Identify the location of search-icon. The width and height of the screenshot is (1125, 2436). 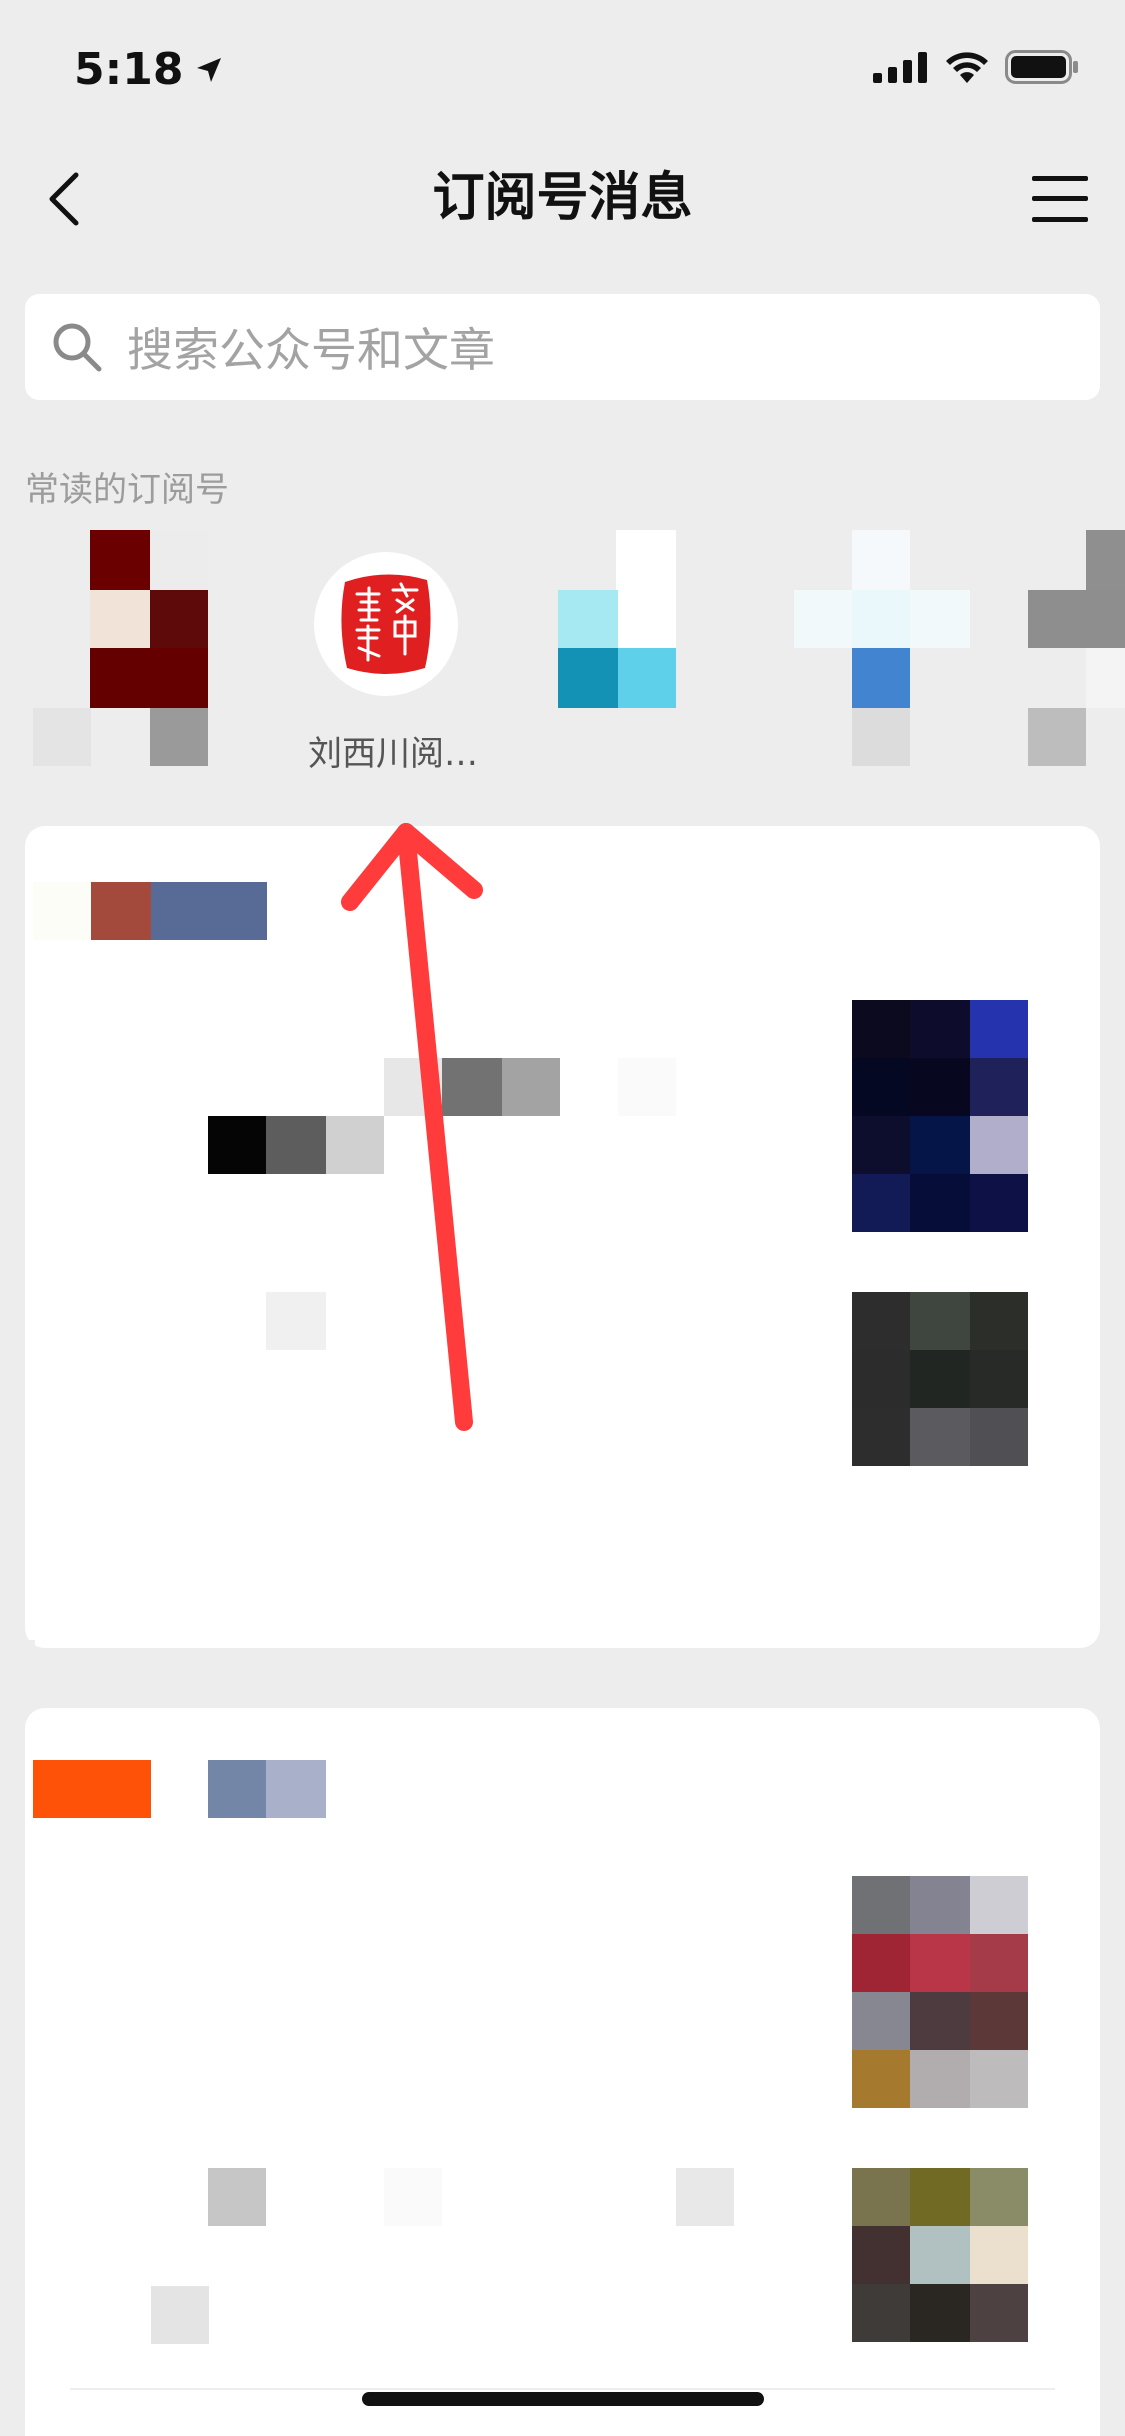
(77, 347).